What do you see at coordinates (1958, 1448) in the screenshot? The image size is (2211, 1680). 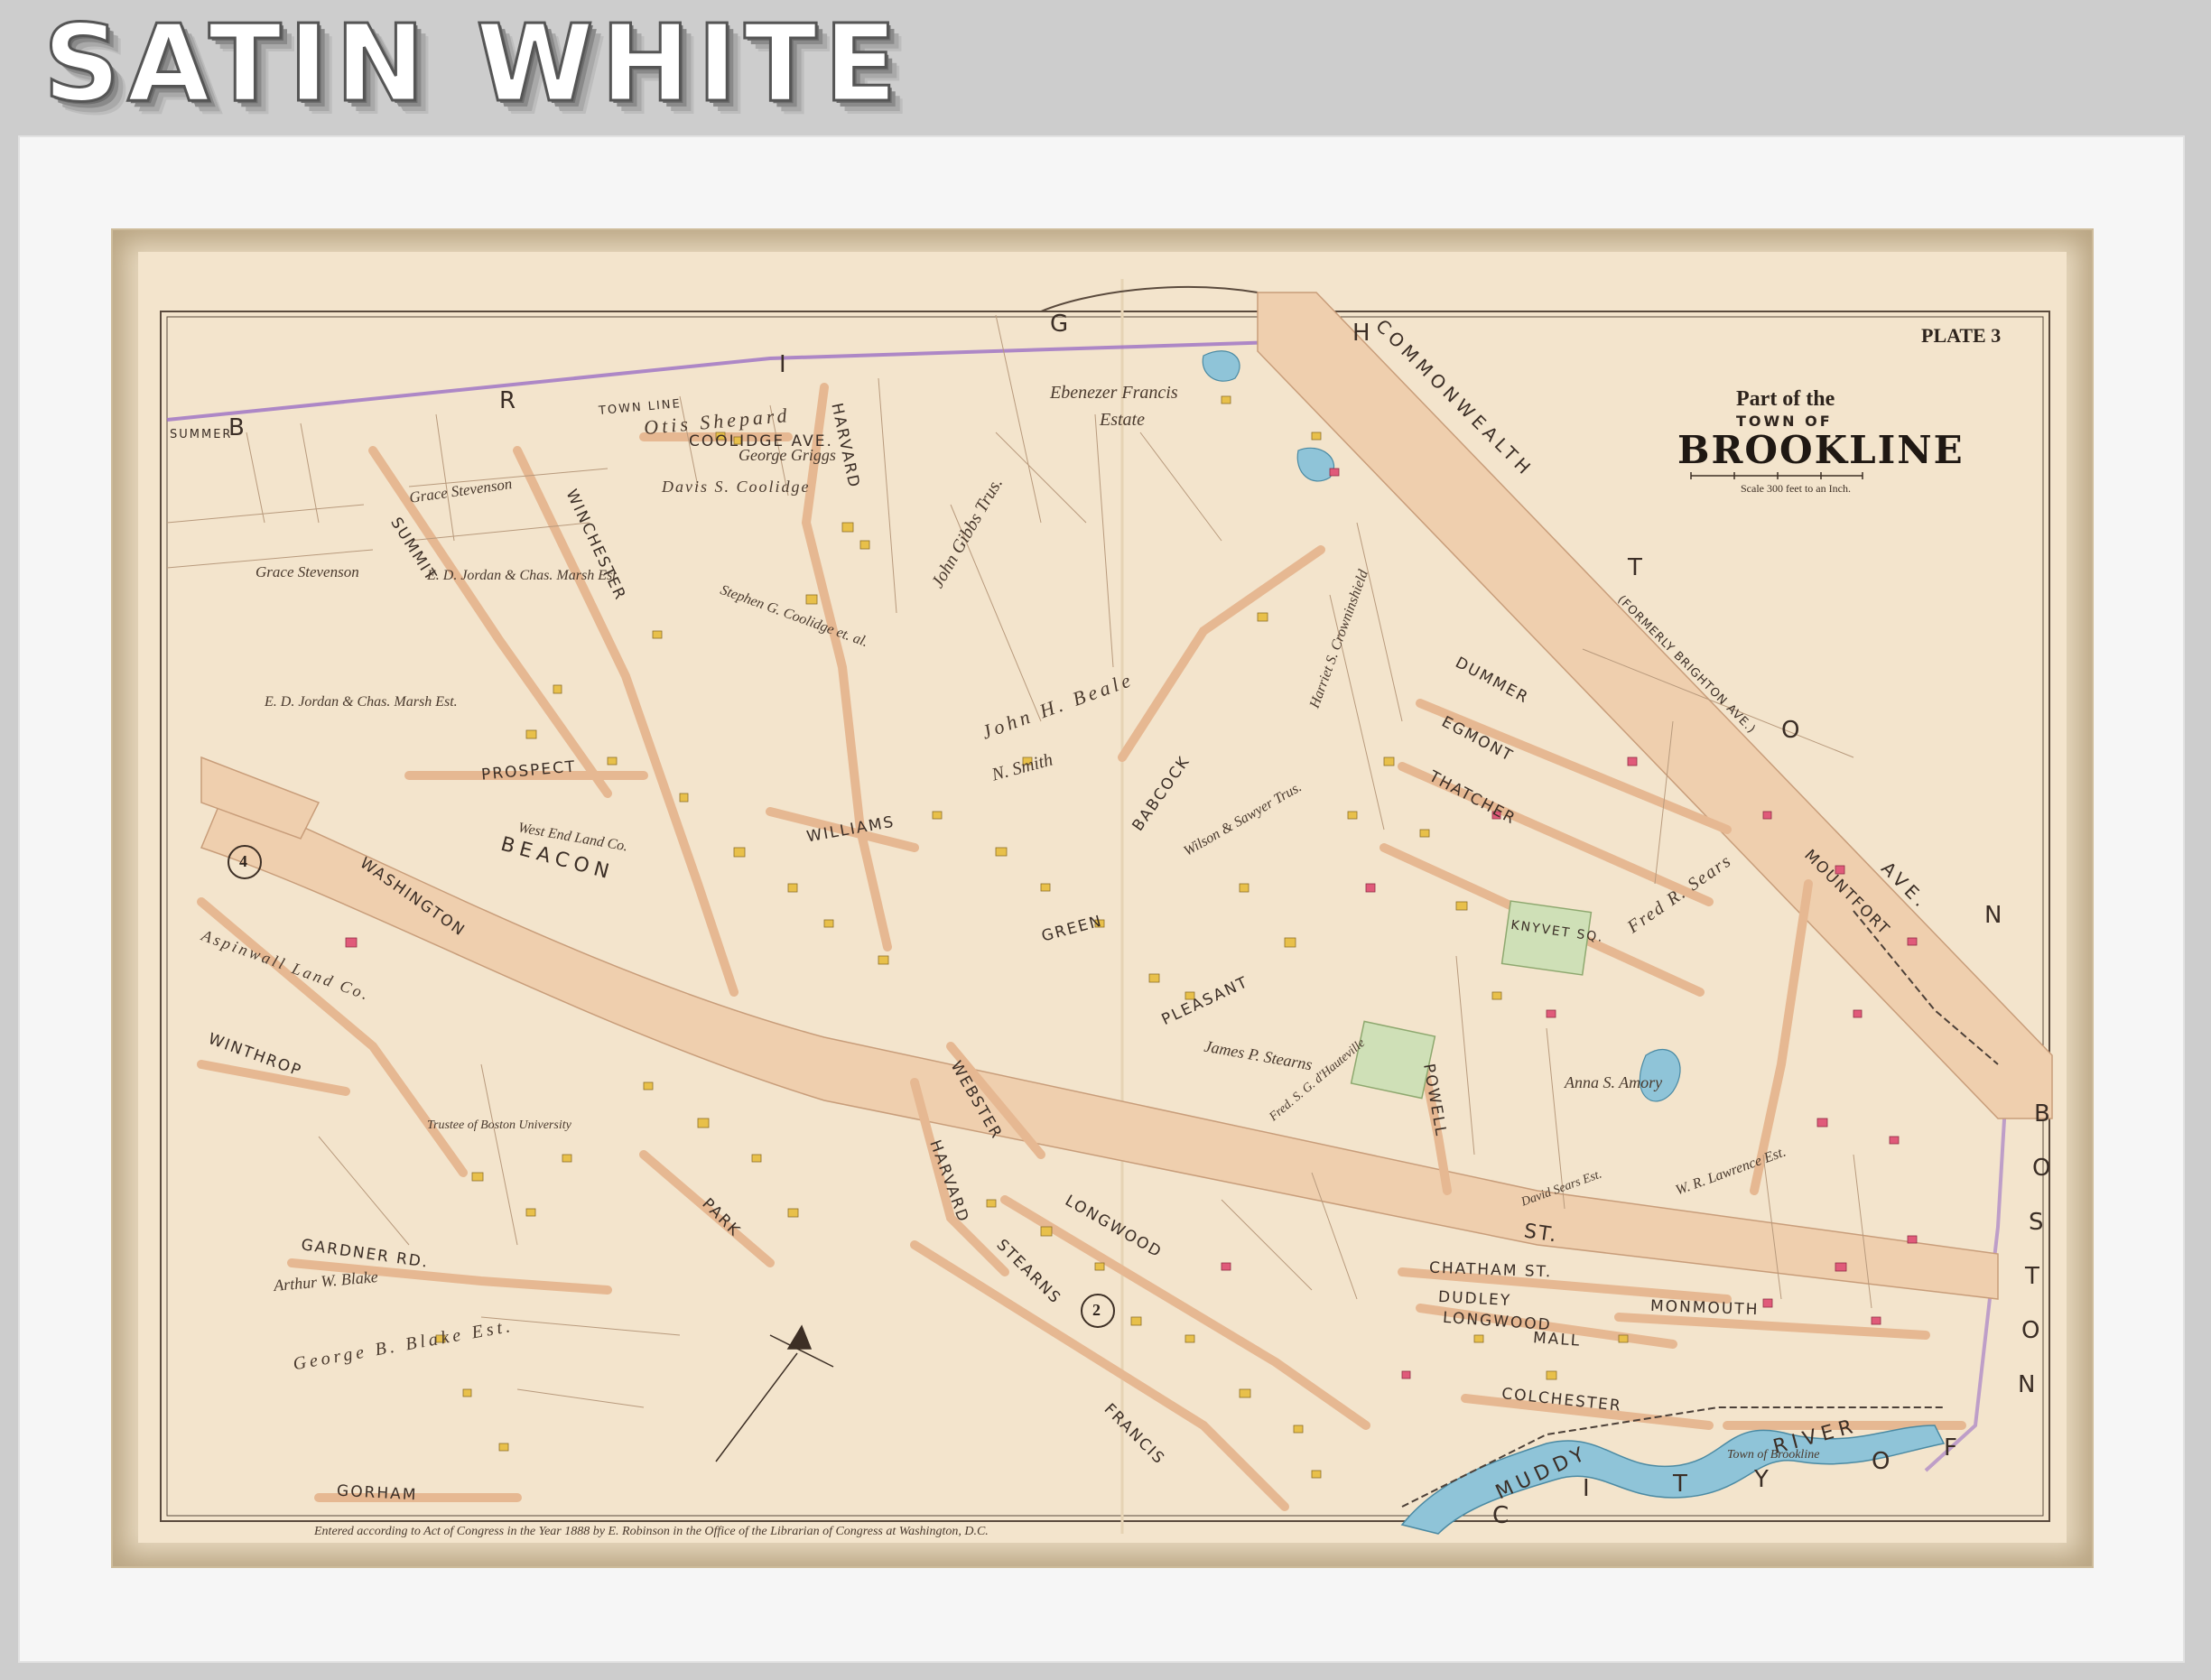 I see `city-of-letter: F` at bounding box center [1958, 1448].